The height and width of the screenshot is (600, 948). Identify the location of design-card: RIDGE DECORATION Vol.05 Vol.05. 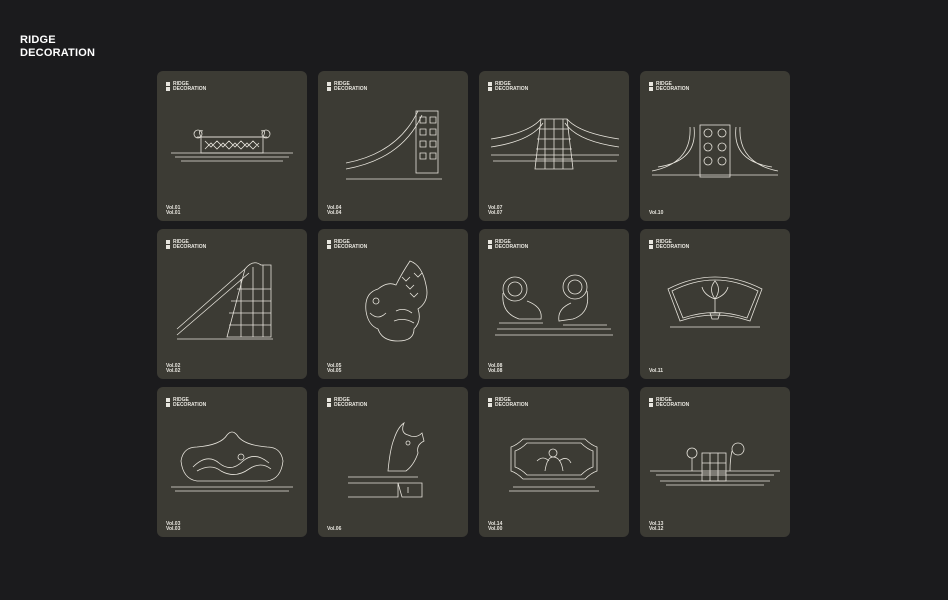
(393, 304).